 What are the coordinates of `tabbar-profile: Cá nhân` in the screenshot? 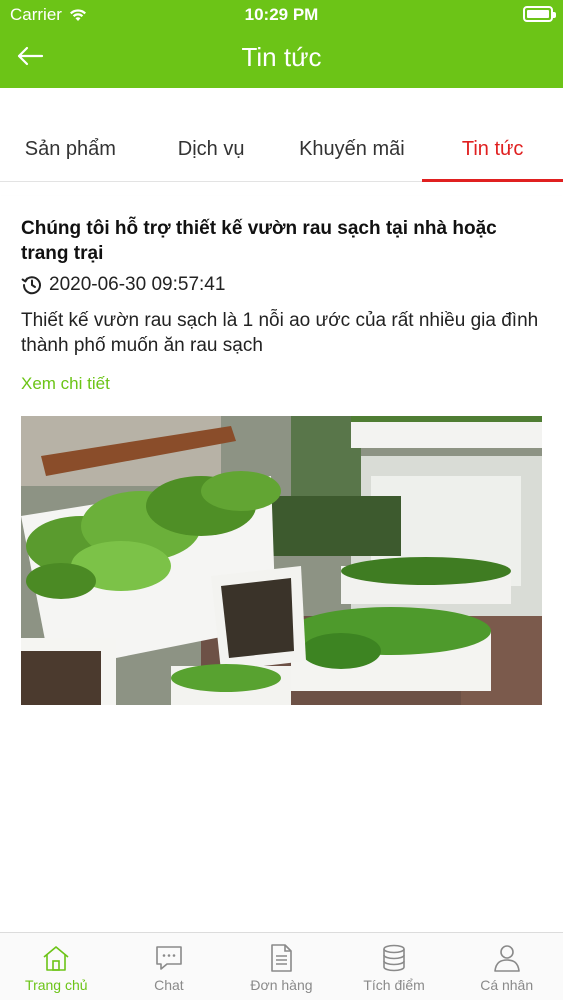 It's located at (506, 966).